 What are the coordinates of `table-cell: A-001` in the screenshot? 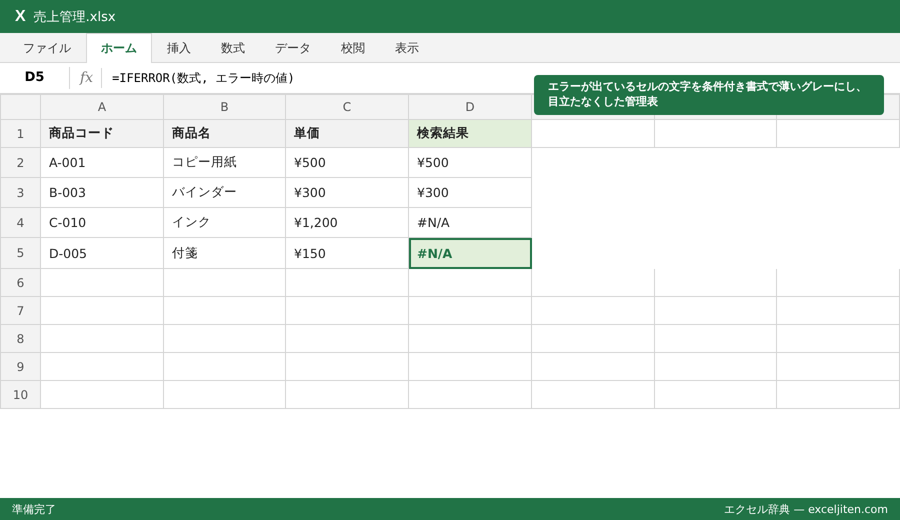 It's located at (102, 163).